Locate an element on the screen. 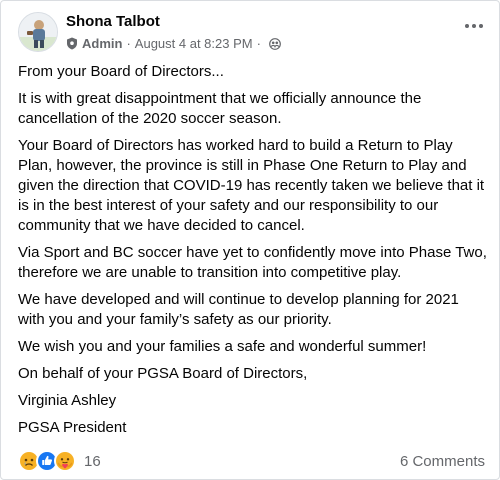 The width and height of the screenshot is (500, 480). avatar-image-icon is located at coordinates (38, 32).